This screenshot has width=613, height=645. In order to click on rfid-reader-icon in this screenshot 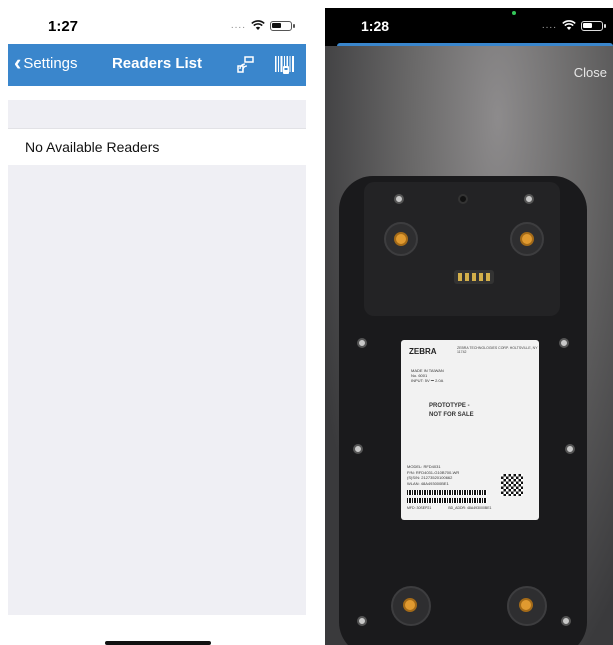, I will do `click(246, 65)`.